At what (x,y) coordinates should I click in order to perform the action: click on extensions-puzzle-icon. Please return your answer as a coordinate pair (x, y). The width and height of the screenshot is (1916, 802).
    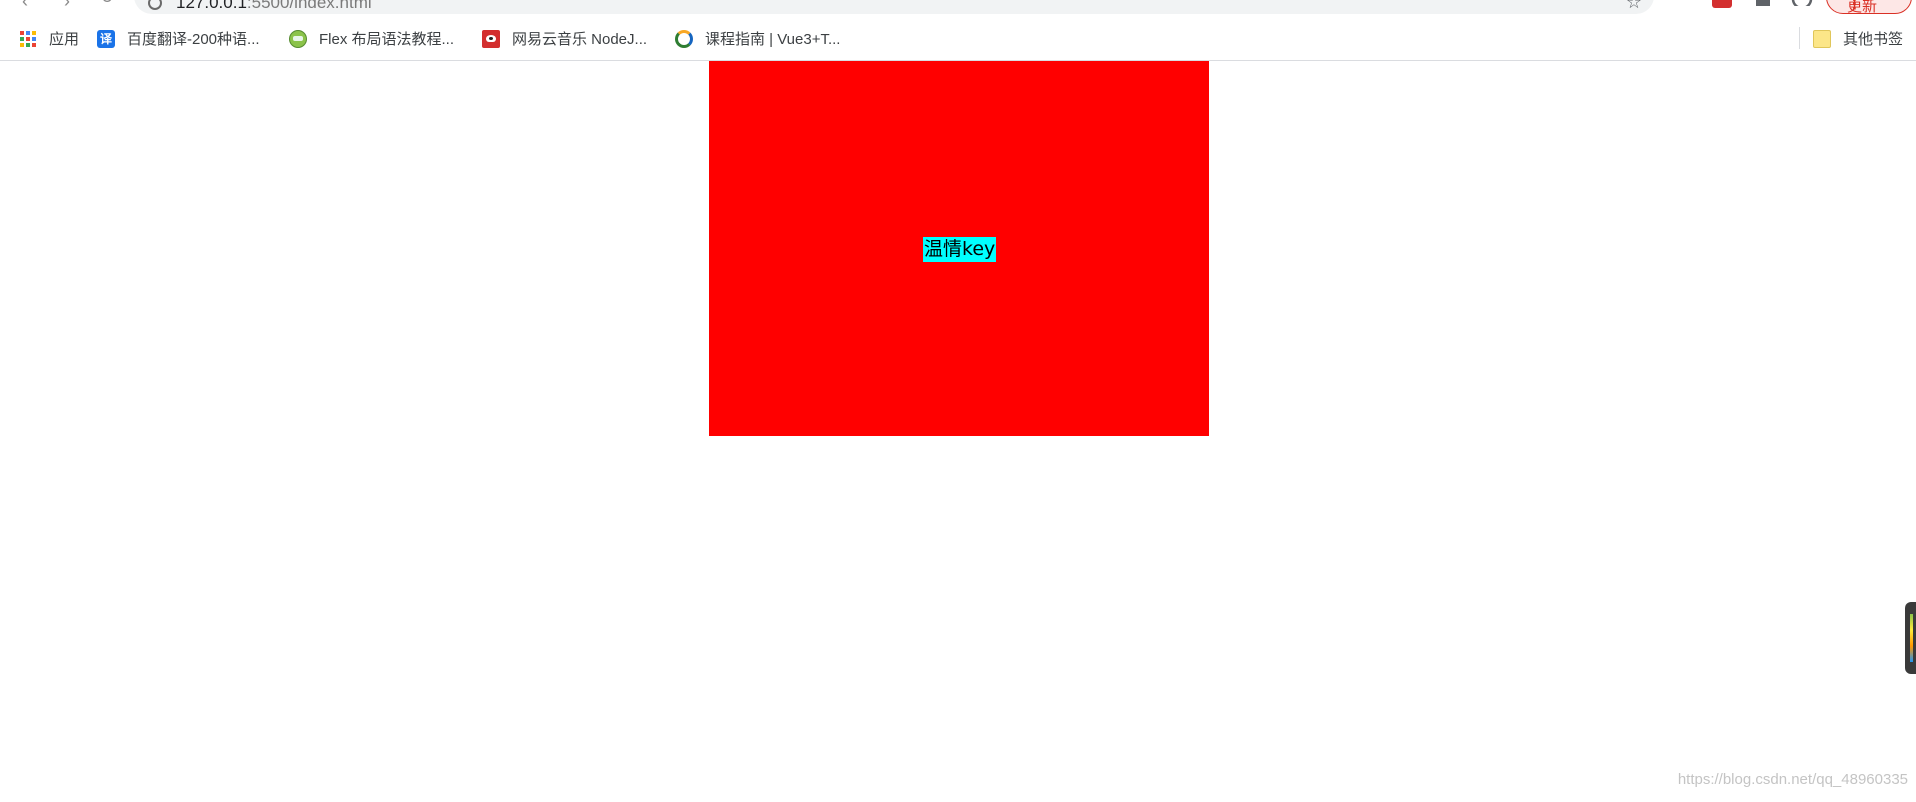
    Looking at the image, I should click on (1762, 4).